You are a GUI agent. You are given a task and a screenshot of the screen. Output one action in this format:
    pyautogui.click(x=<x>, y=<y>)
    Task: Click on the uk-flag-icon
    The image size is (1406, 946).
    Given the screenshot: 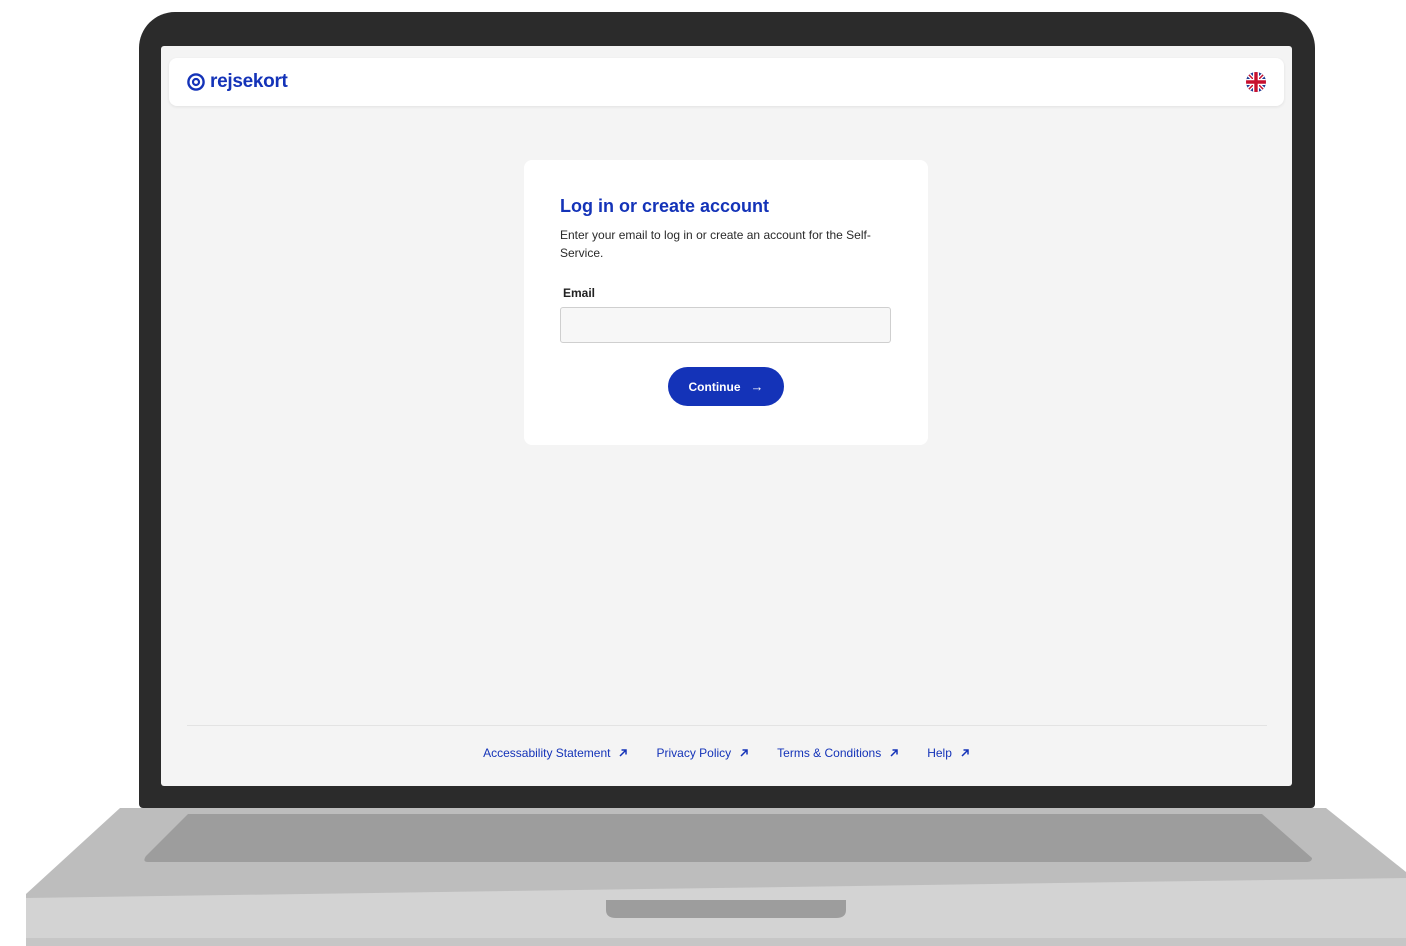 What is the action you would take?
    pyautogui.click(x=1256, y=82)
    